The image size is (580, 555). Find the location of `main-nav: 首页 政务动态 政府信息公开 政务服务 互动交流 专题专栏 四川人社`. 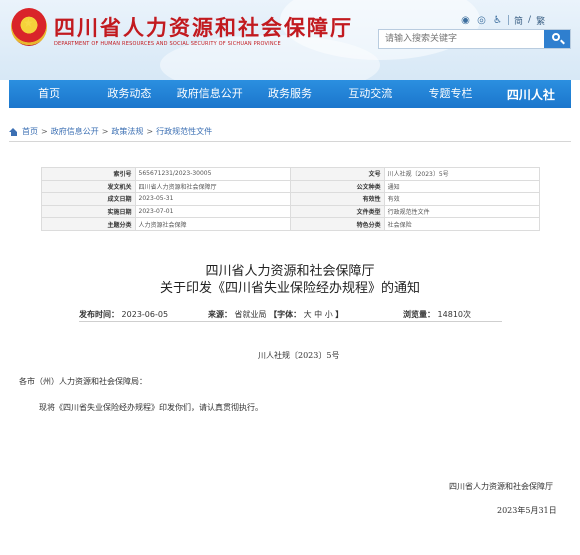

main-nav: 首页 政务动态 政府信息公开 政务服务 互动交流 专题专栏 四川人社 is located at coordinates (290, 94).